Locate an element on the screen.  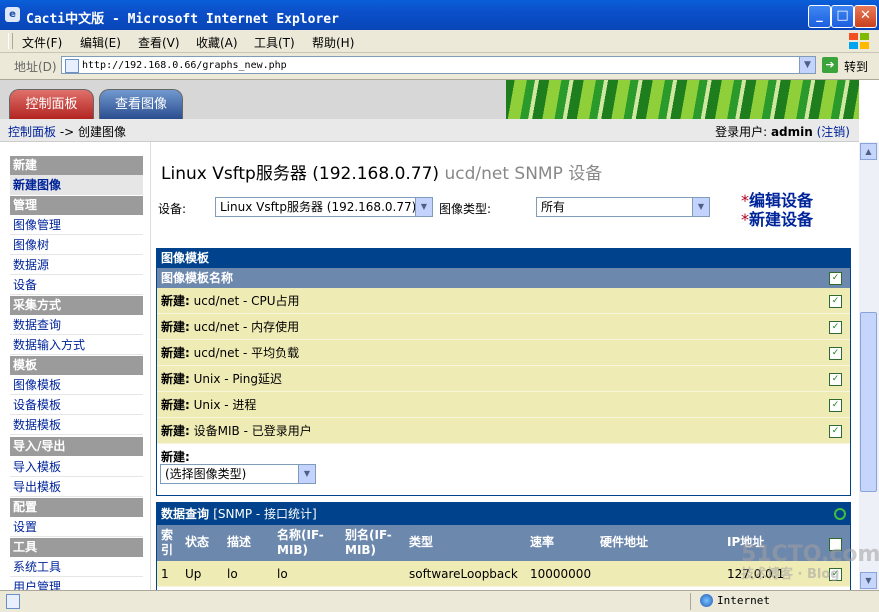
breadcrumb: 控制面板 -> 创建图像 is located at coordinates (67, 131).